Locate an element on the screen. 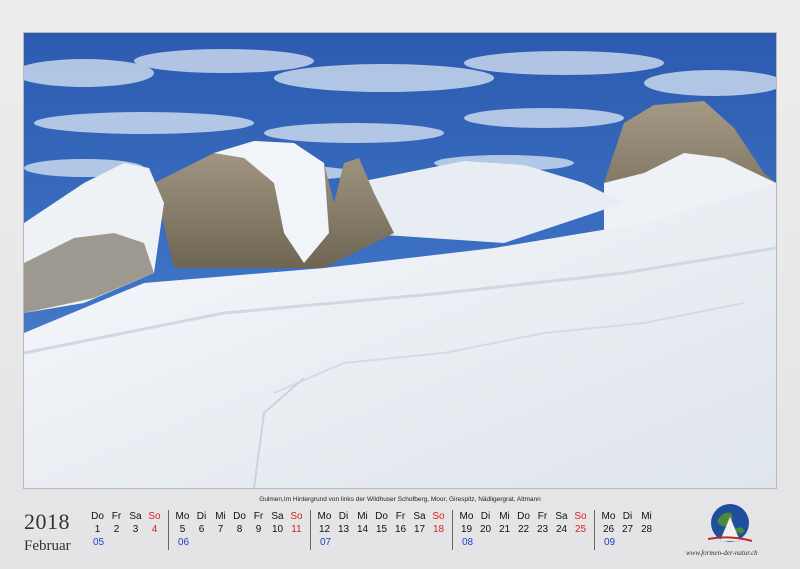 Image resolution: width=800 pixels, height=569 pixels. week-number: 08 is located at coordinates (468, 542).